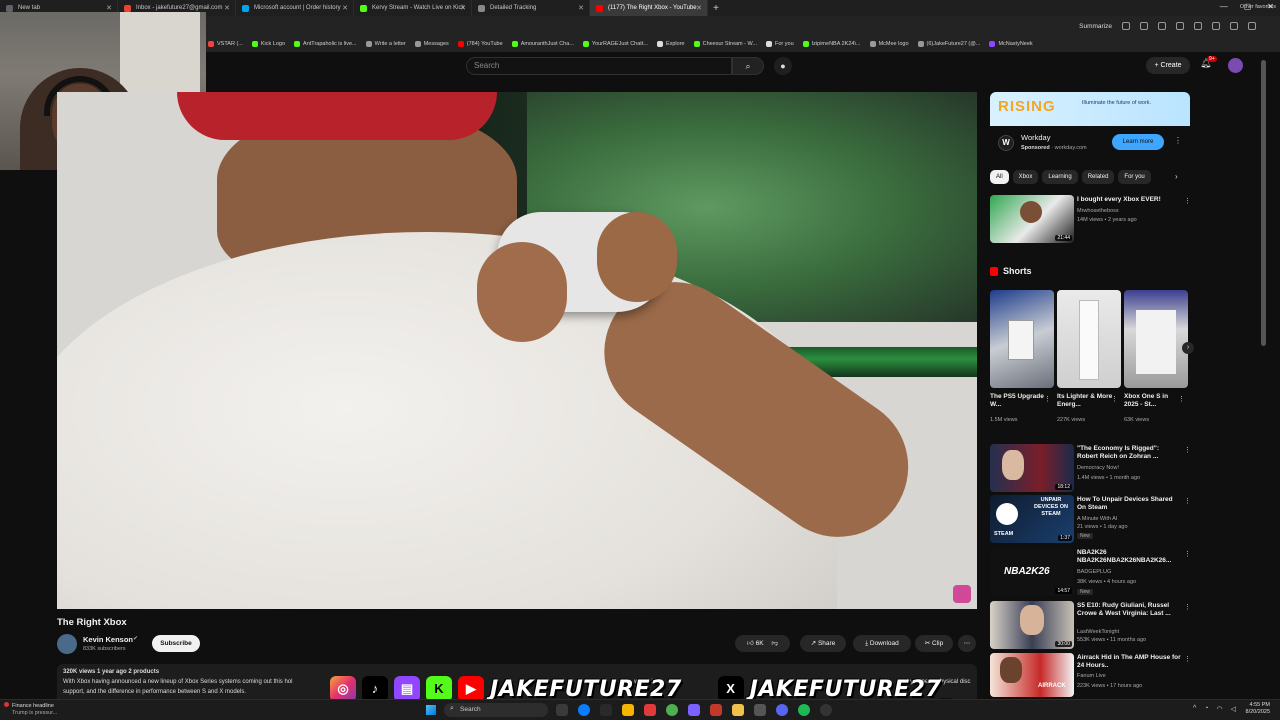  What do you see at coordinates (1090, 109) in the screenshot?
I see `ad-banner: RISING Illuminate the future of work.` at bounding box center [1090, 109].